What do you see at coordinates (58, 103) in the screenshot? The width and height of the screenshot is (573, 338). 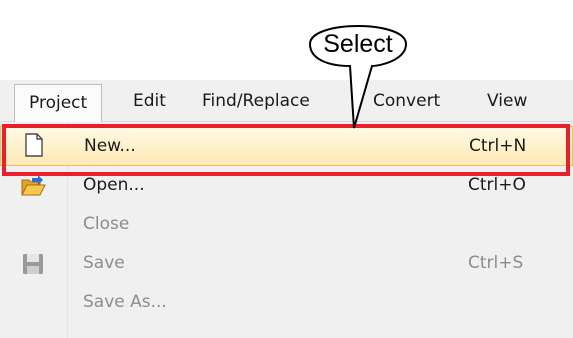 I see `menu-project: Project` at bounding box center [58, 103].